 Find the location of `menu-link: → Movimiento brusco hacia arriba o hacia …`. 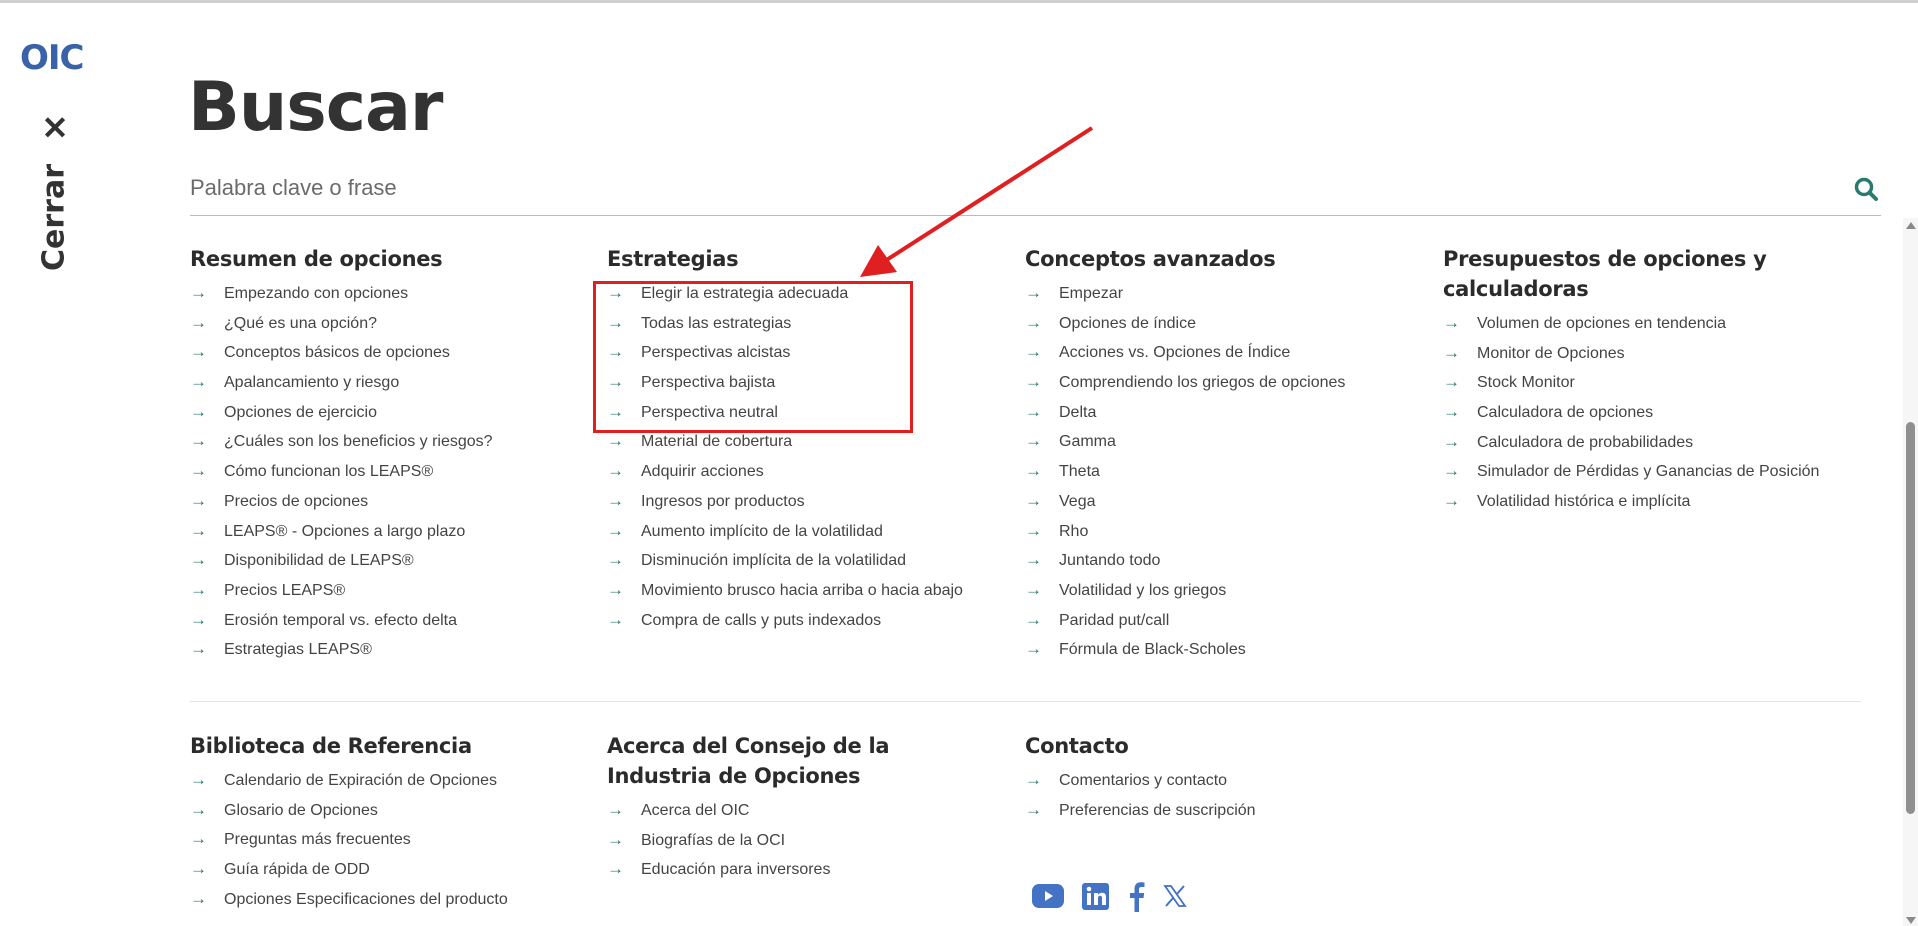

menu-link: → Movimiento brusco hacia arriba o hacia … is located at coordinates (807, 590).